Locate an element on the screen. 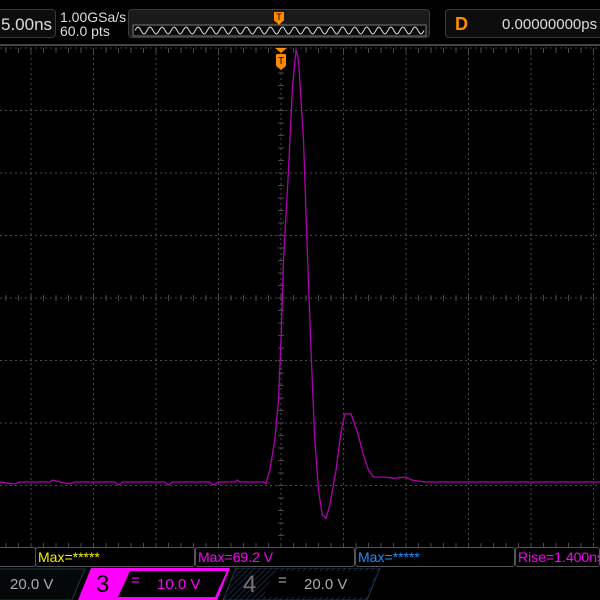 Image resolution: width=600 pixels, height=600 pixels. delay-label: D is located at coordinates (461, 24).